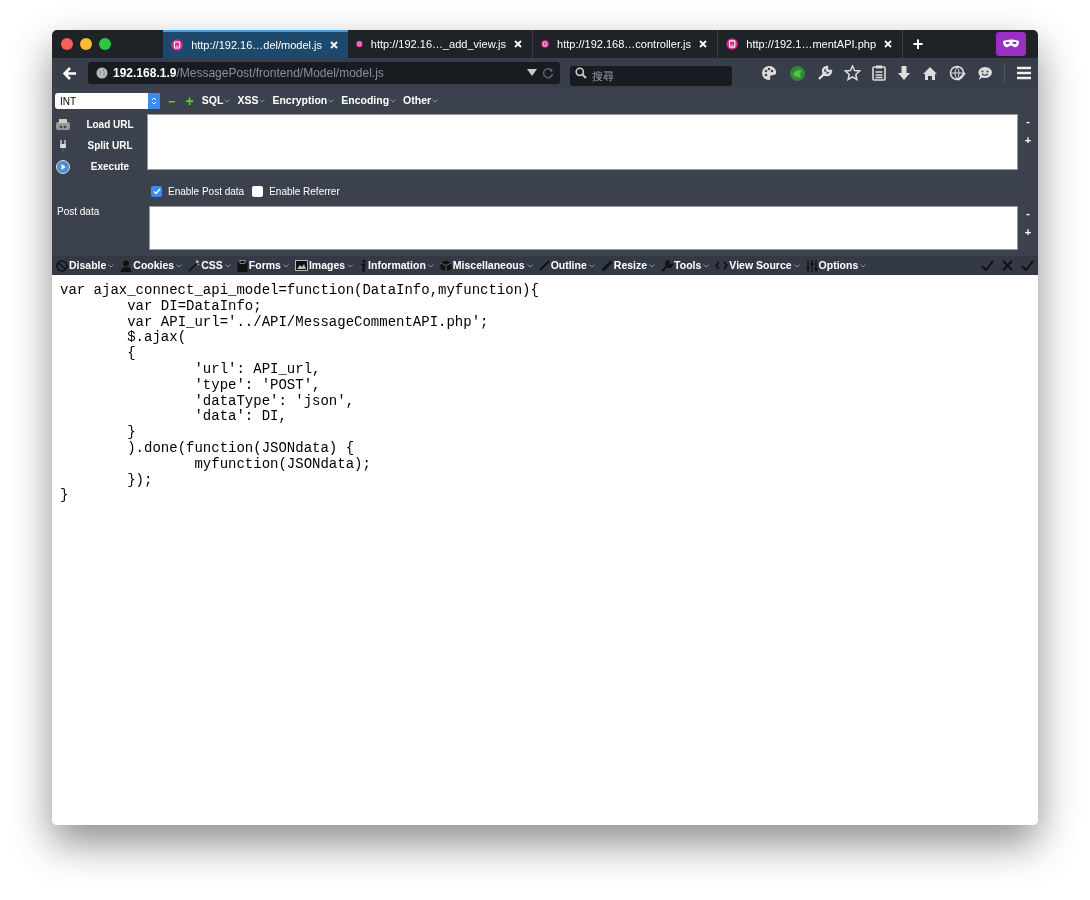  I want to click on dropdown-icon, so click(532, 73).